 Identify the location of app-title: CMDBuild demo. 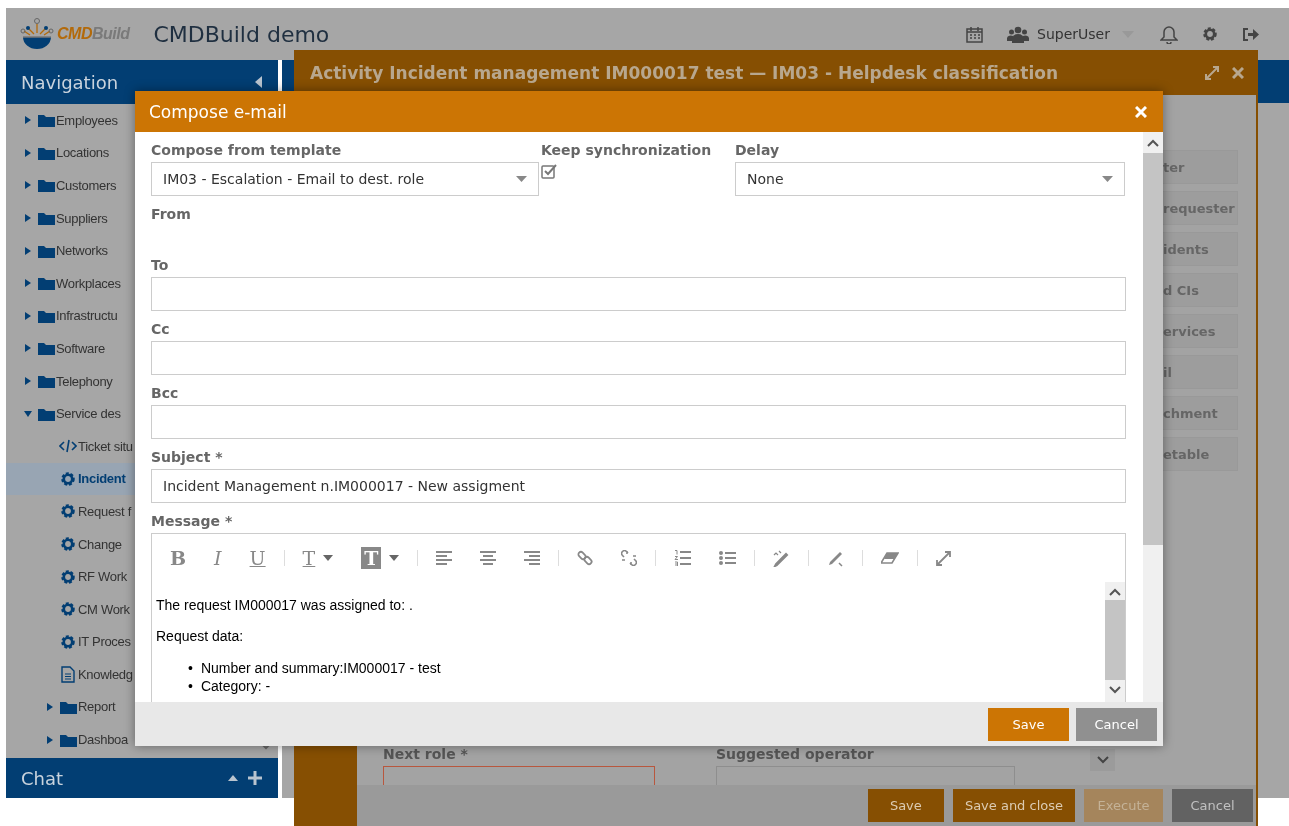
(241, 34).